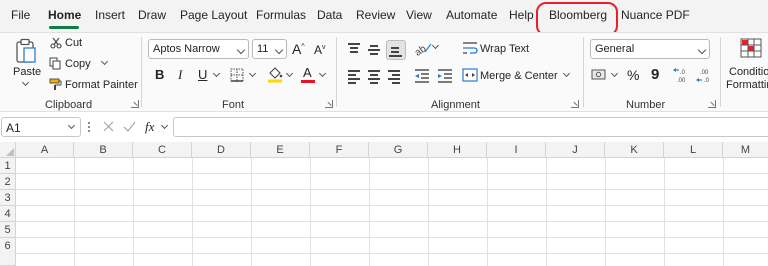 The width and height of the screenshot is (768, 266). What do you see at coordinates (129, 126) in the screenshot?
I see `enter-icon` at bounding box center [129, 126].